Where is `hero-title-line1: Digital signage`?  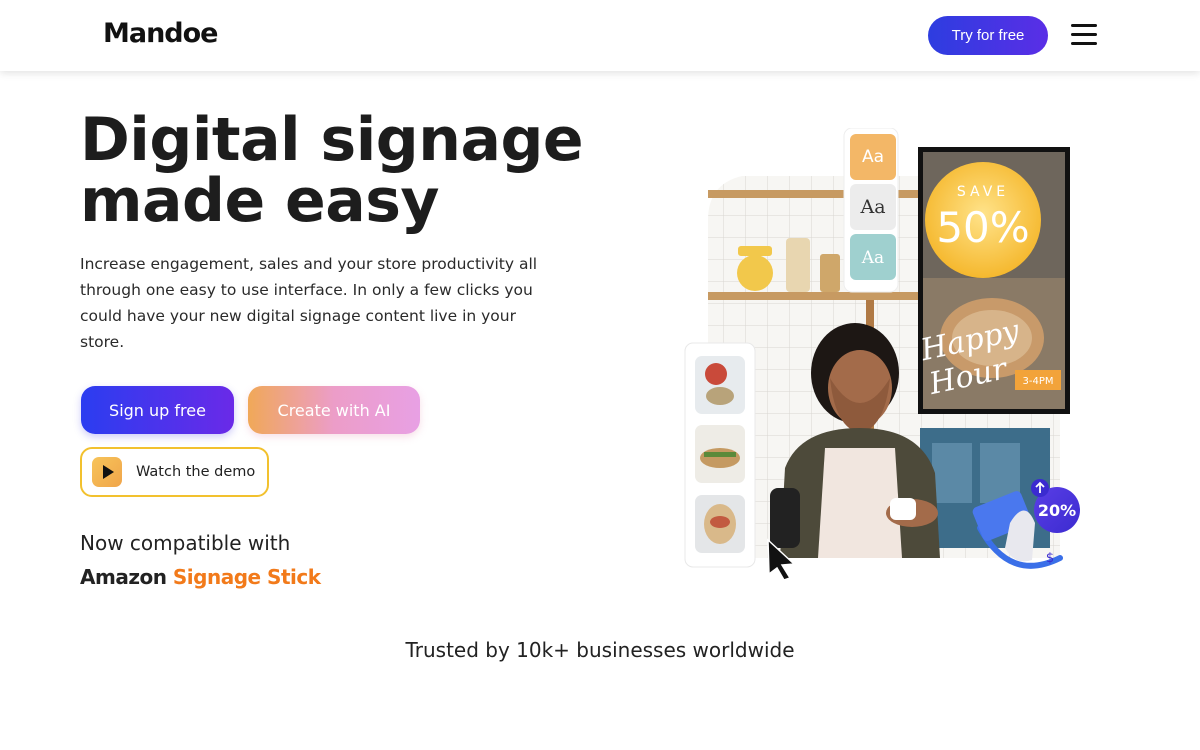 hero-title-line1: Digital signage is located at coordinates (332, 140).